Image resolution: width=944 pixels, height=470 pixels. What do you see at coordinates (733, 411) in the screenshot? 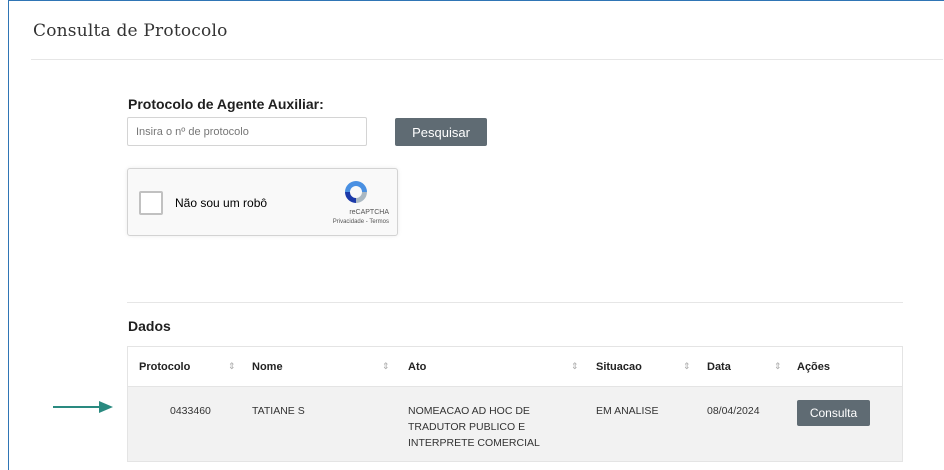
I see `cell-data: 08/04/2024` at bounding box center [733, 411].